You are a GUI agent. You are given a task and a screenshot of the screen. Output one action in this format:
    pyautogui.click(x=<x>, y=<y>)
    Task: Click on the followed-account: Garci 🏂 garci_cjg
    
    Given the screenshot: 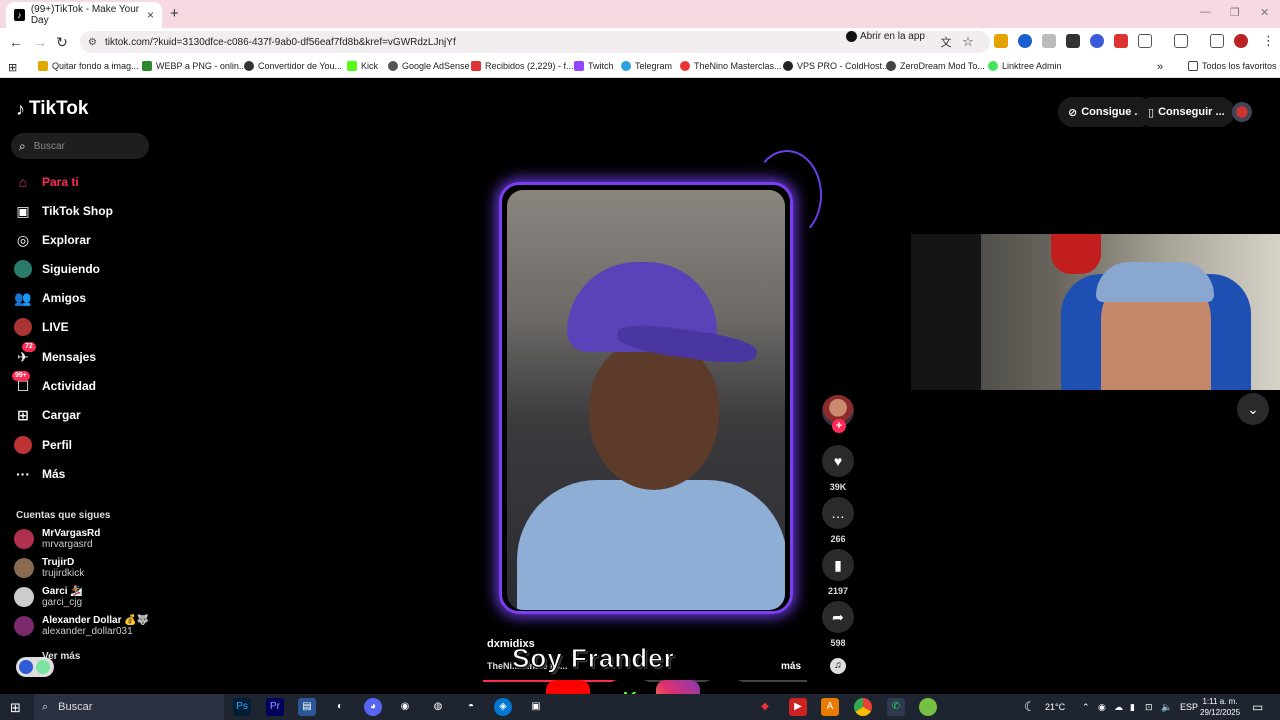 What is the action you would take?
    pyautogui.click(x=48, y=597)
    